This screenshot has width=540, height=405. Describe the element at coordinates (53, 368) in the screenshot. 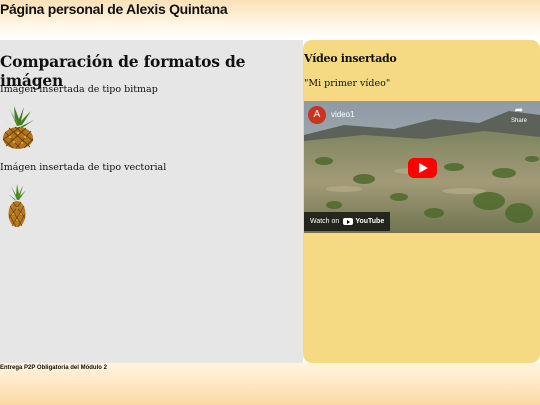

I see `footer-text: Entrega P2P Obligatoria del Módulo 2` at that location.